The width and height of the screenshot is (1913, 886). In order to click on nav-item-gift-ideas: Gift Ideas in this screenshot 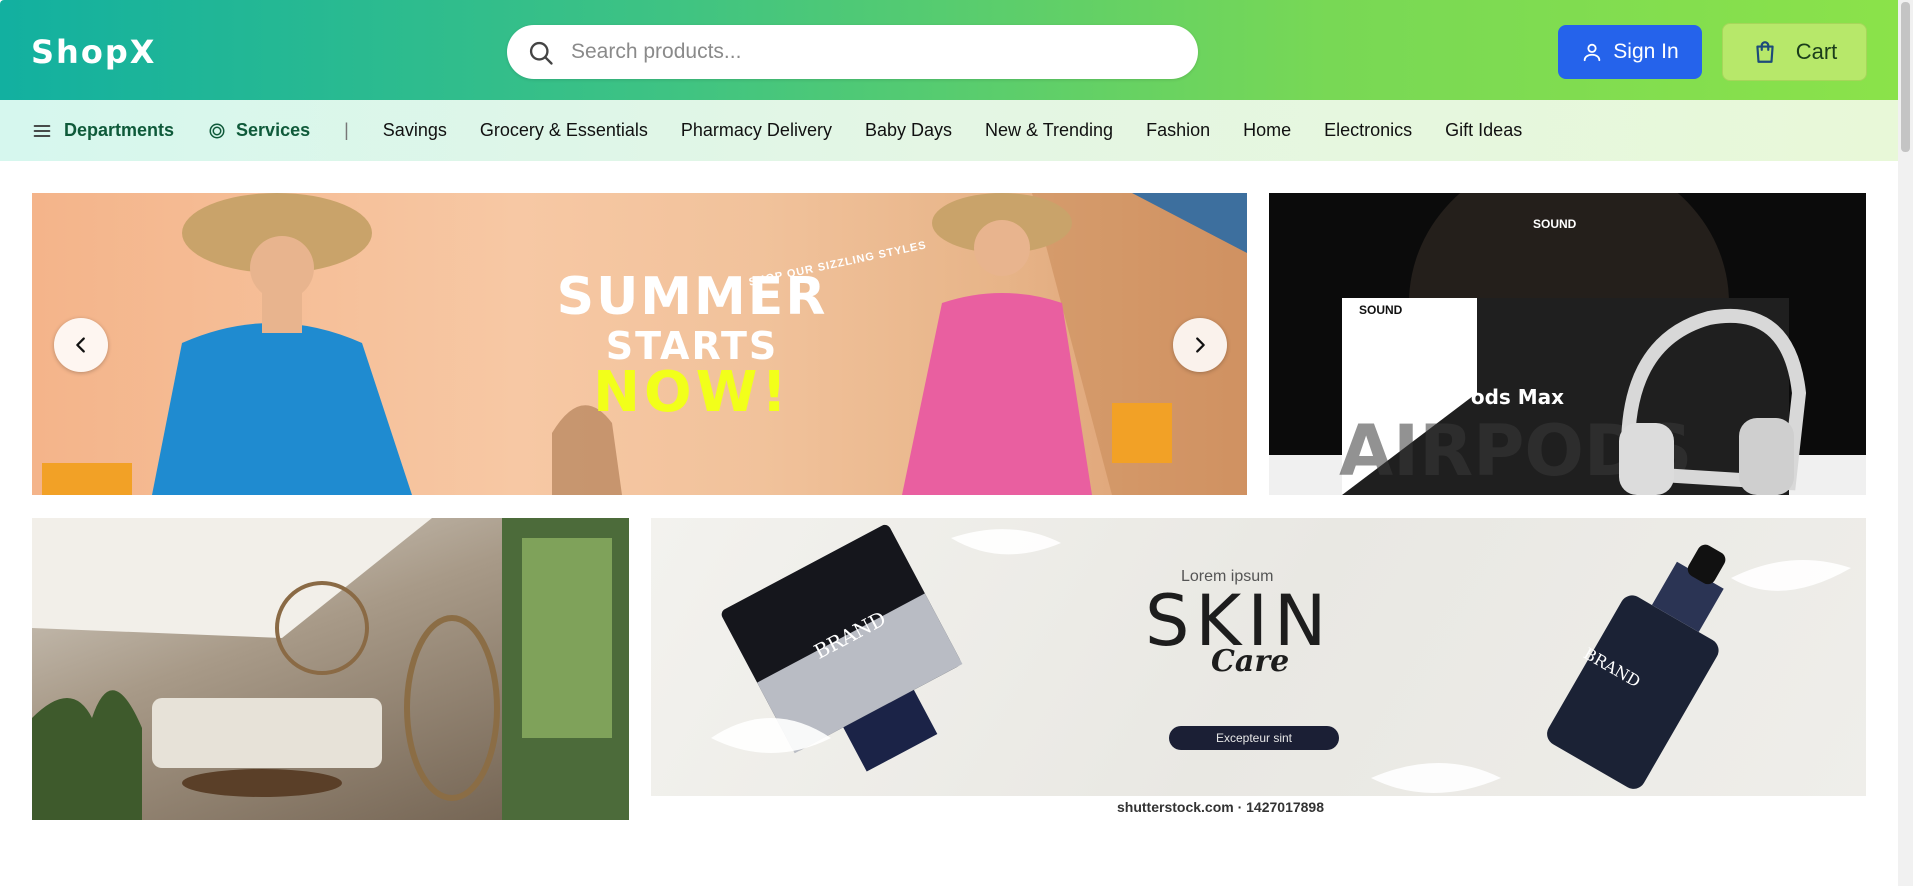, I will do `click(1483, 130)`.